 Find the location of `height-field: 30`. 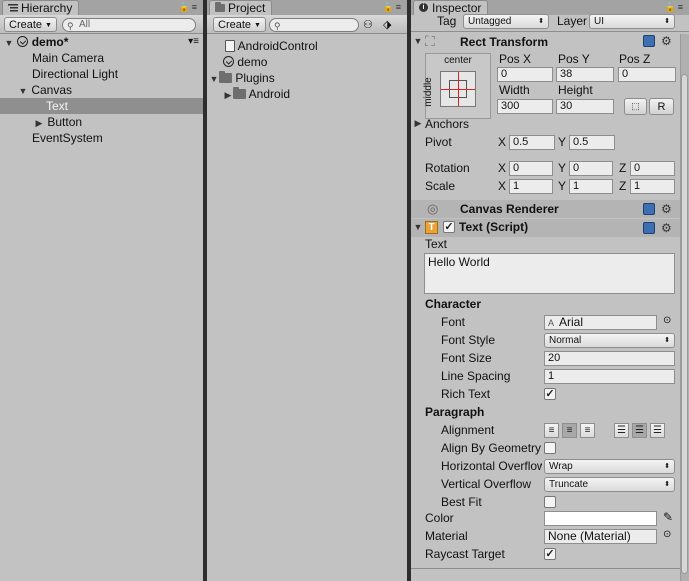

height-field: 30 is located at coordinates (585, 106).